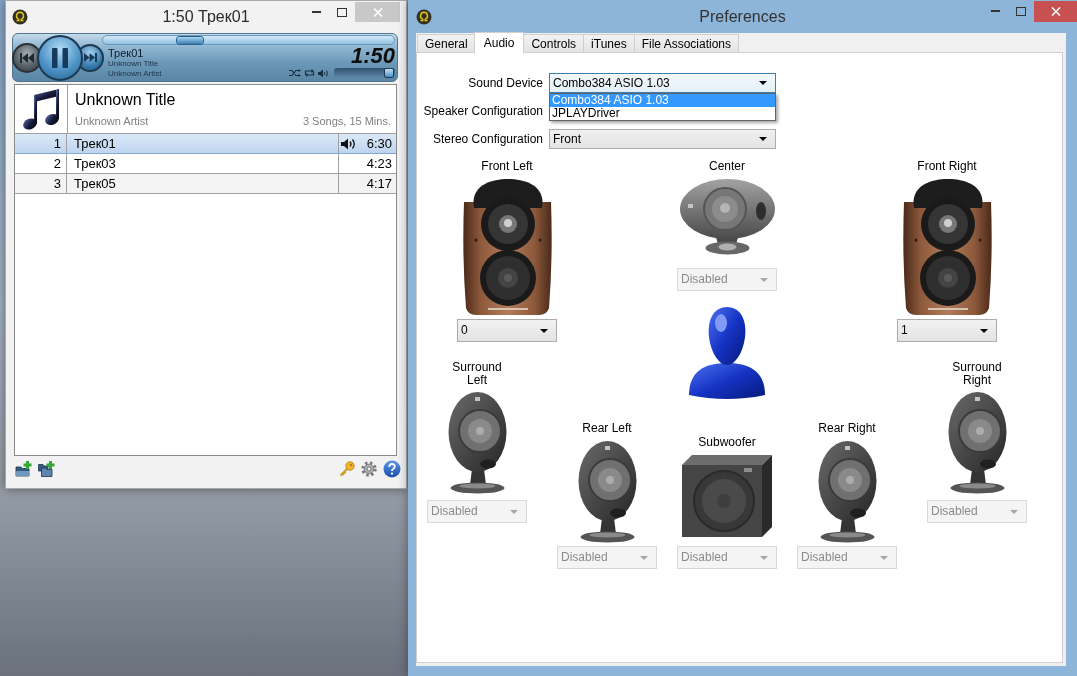 This screenshot has width=1077, height=676. What do you see at coordinates (90, 57) in the screenshot?
I see `next-icon` at bounding box center [90, 57].